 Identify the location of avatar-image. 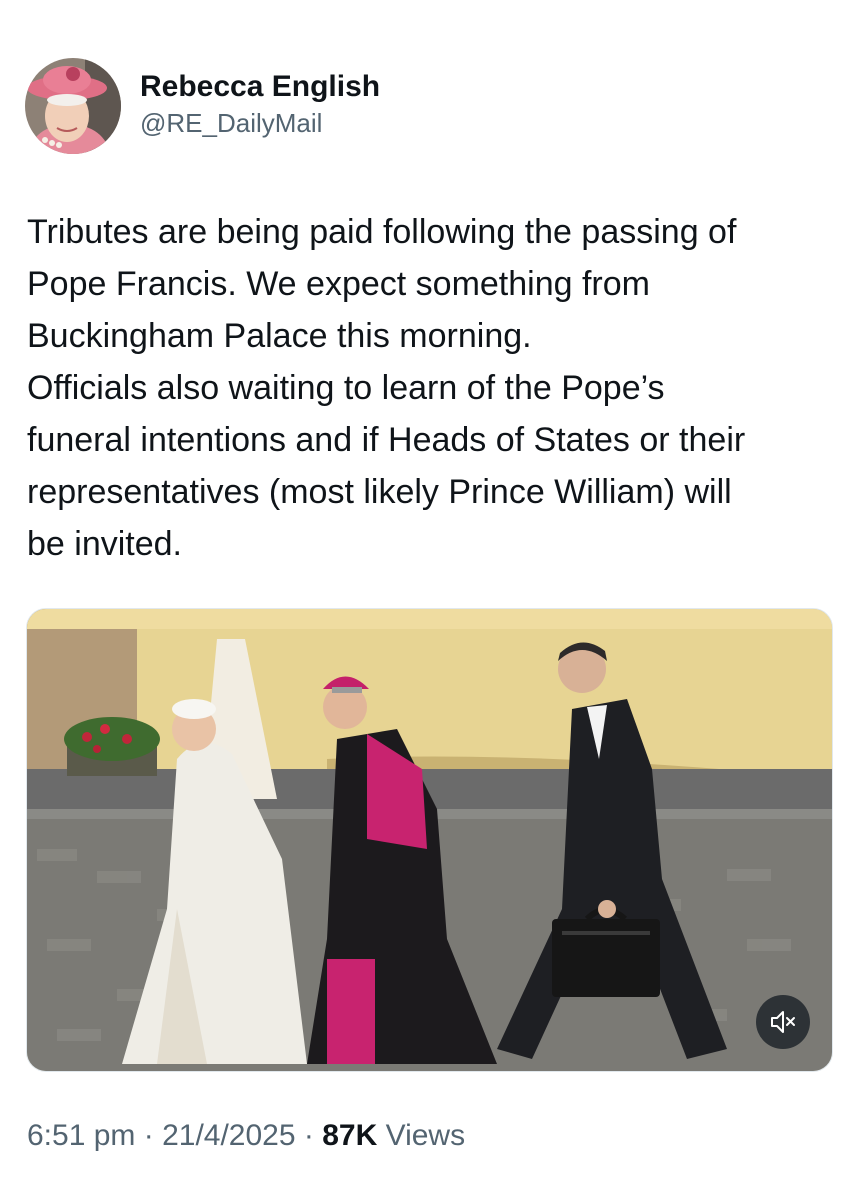
(73, 106).